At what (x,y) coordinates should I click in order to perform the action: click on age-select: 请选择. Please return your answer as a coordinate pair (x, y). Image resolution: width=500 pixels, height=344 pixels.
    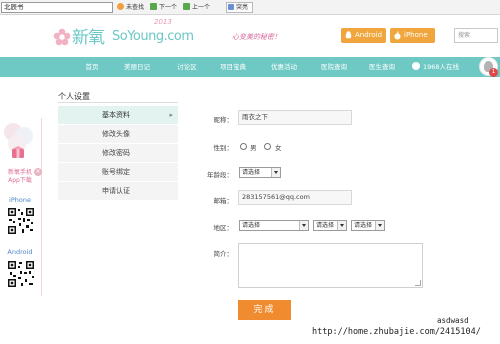
    Looking at the image, I should click on (260, 172).